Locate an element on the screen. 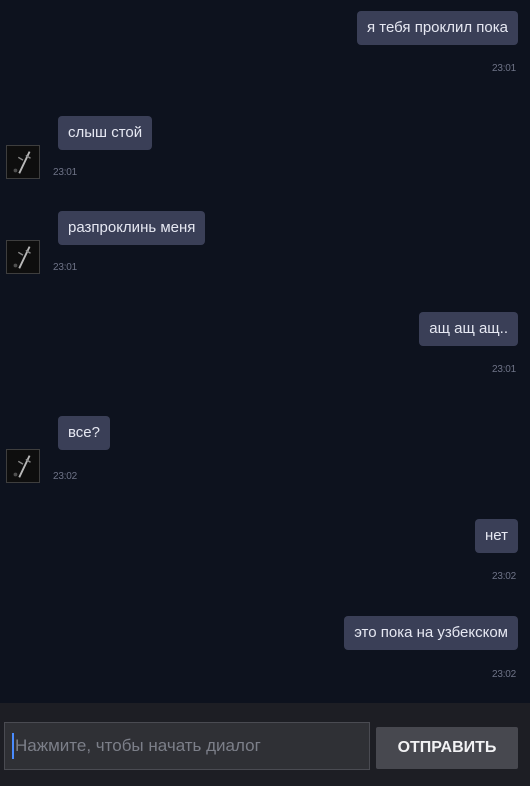 The width and height of the screenshot is (530, 786). text-caret is located at coordinates (13, 746).